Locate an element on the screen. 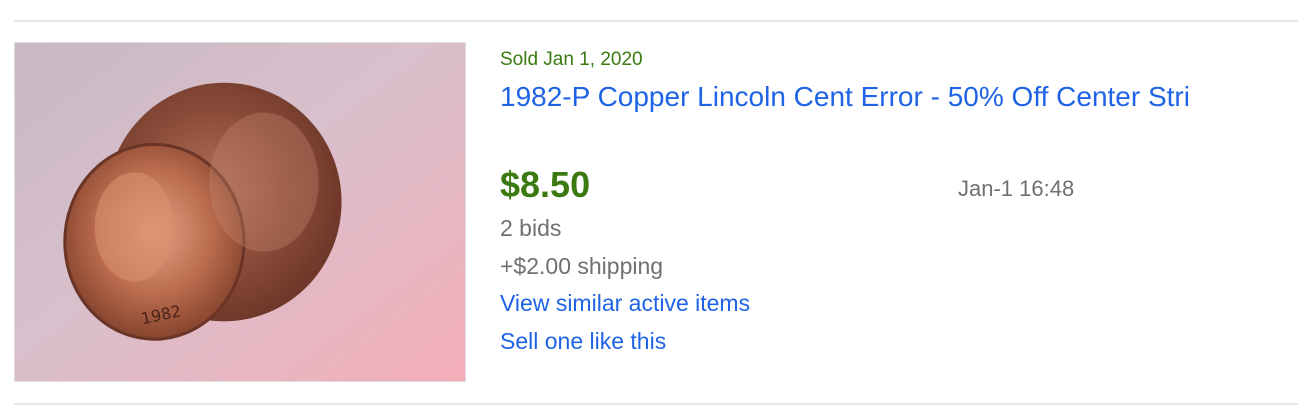 The height and width of the screenshot is (406, 1298). bid-count: 2 bids is located at coordinates (531, 228).